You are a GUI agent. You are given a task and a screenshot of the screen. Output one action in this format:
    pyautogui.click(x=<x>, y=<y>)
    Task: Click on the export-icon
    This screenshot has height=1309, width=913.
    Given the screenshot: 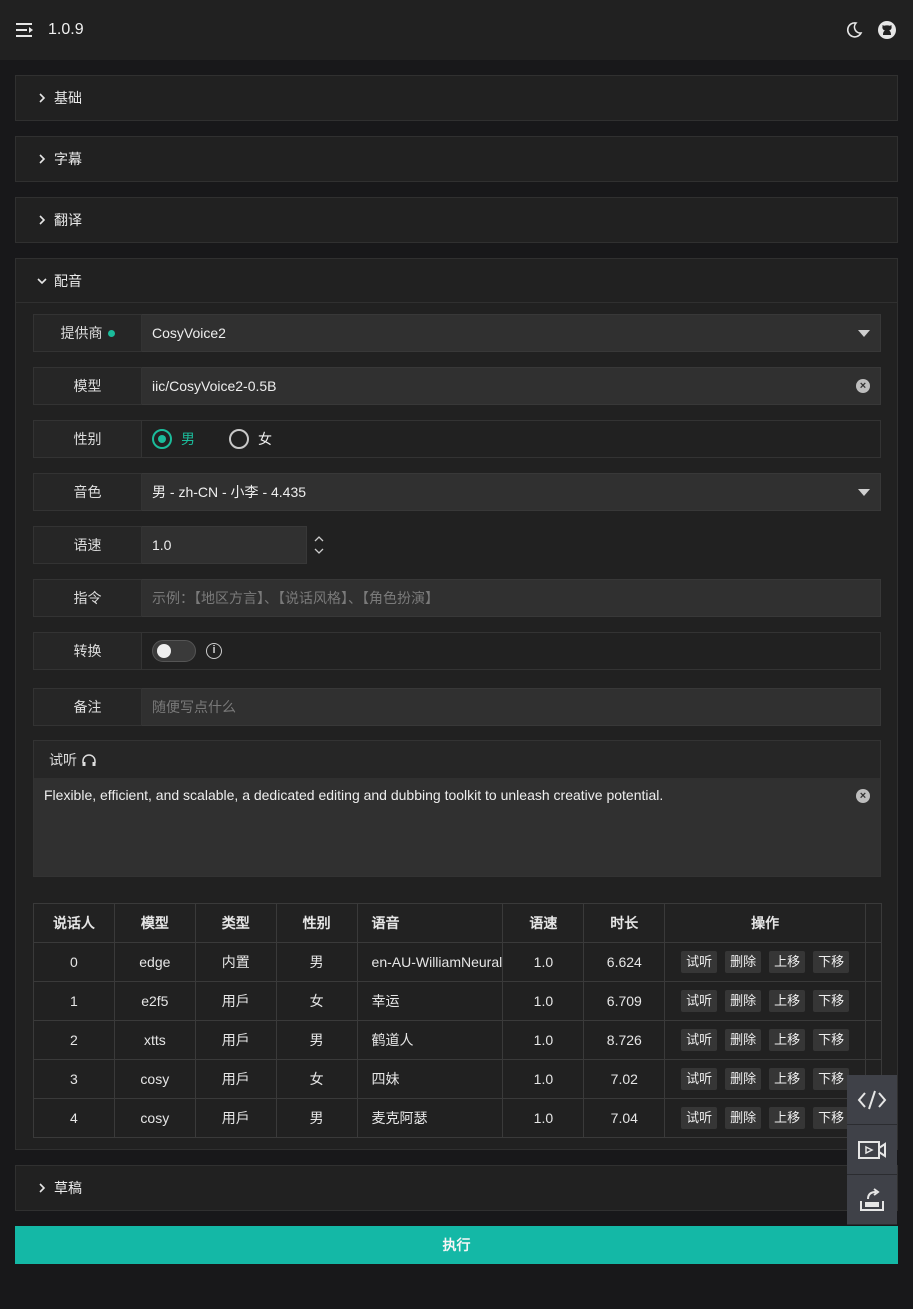 What is the action you would take?
    pyautogui.click(x=872, y=1199)
    